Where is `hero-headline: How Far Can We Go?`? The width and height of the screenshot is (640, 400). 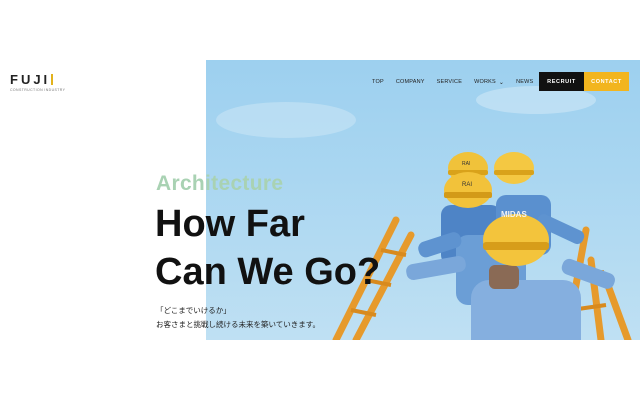
hero-headline: How Far Can We Go? is located at coordinates (267, 248).